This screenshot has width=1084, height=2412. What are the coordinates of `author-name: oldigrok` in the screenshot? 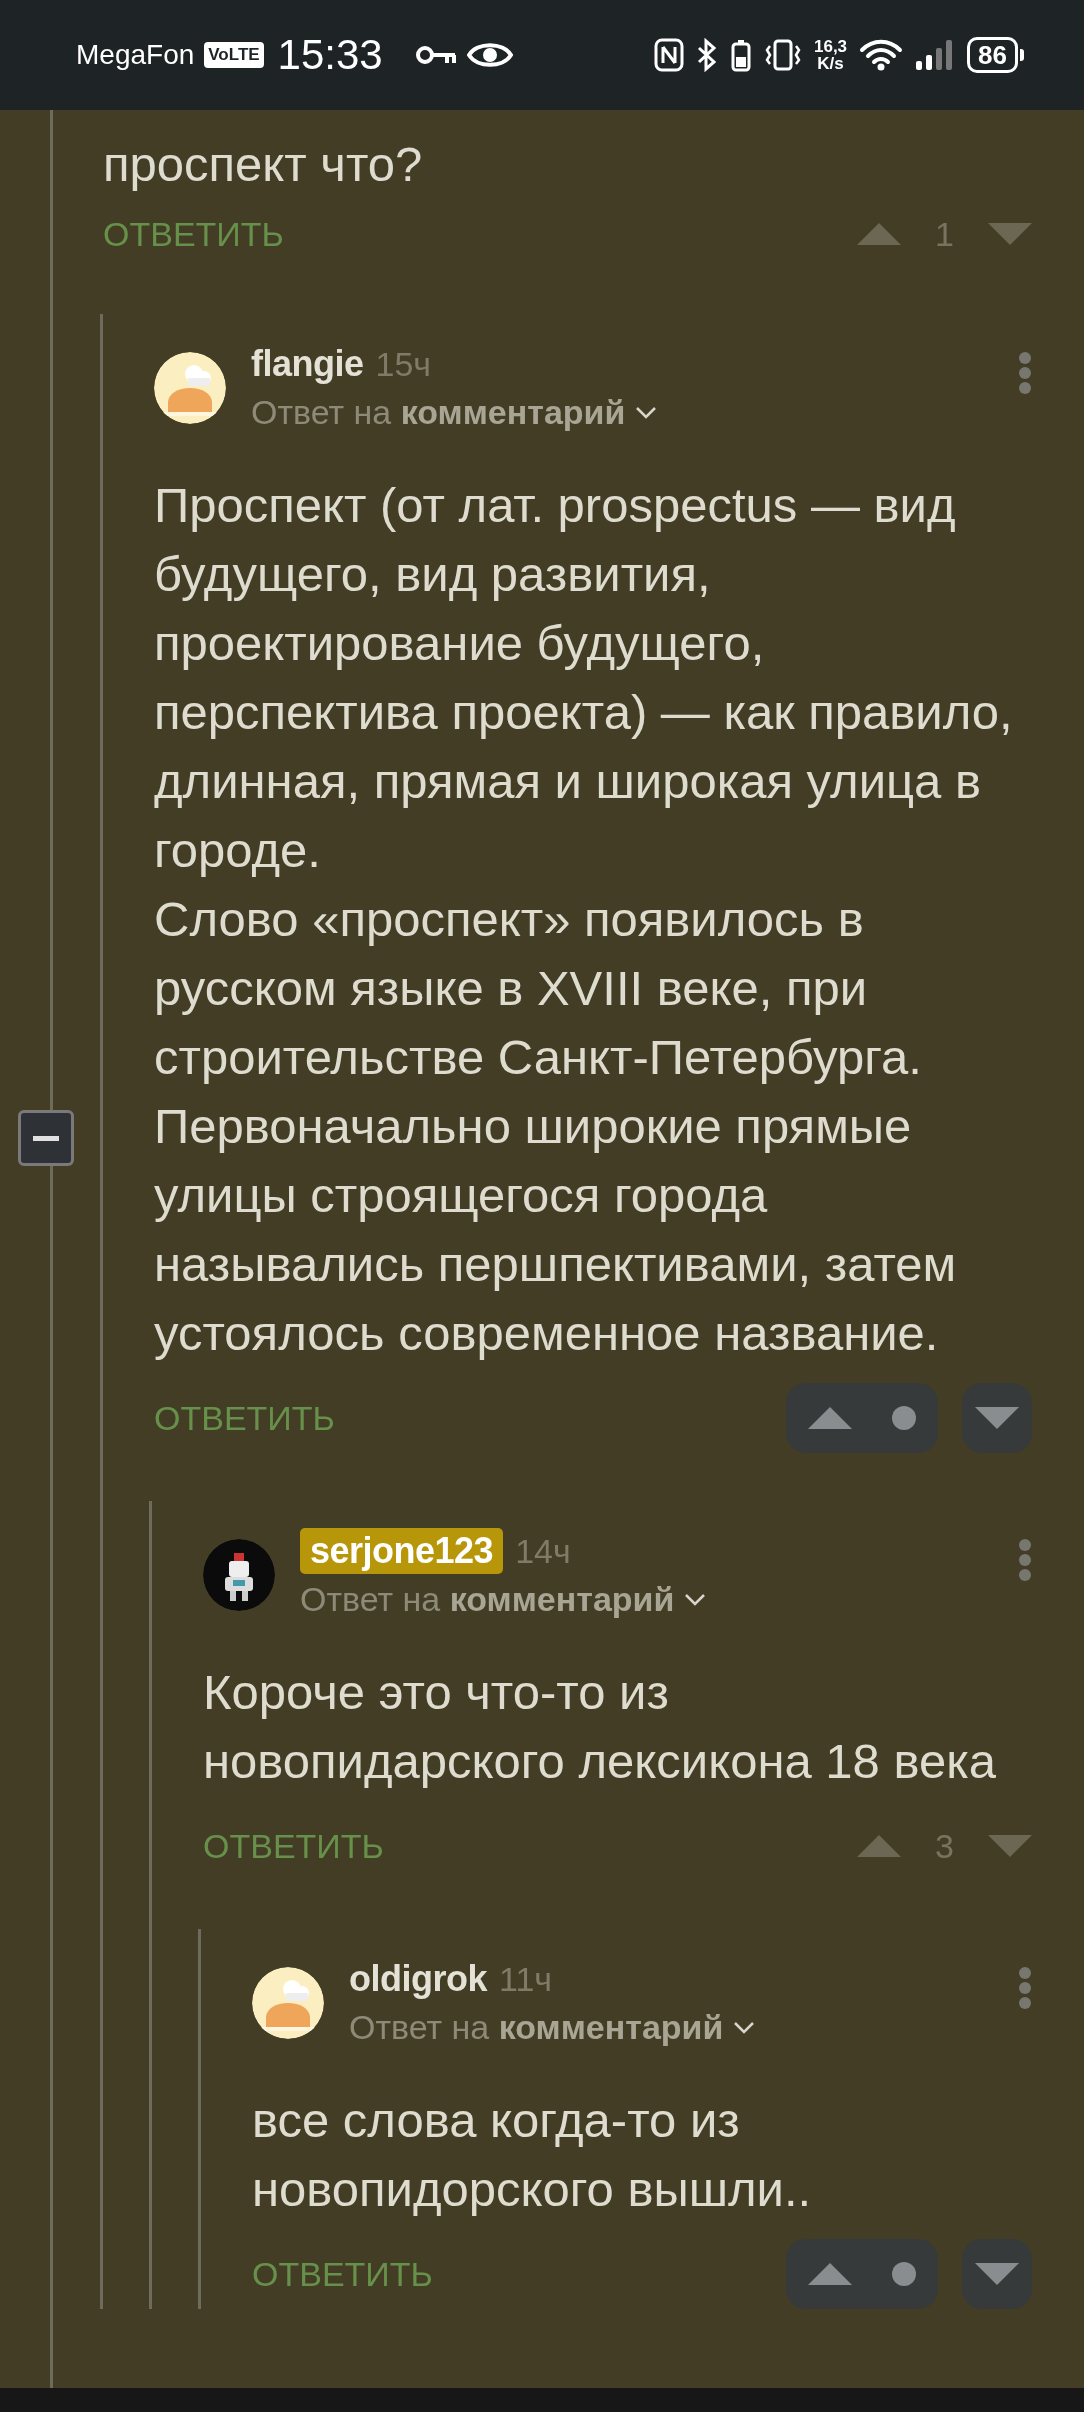 It's located at (418, 1979).